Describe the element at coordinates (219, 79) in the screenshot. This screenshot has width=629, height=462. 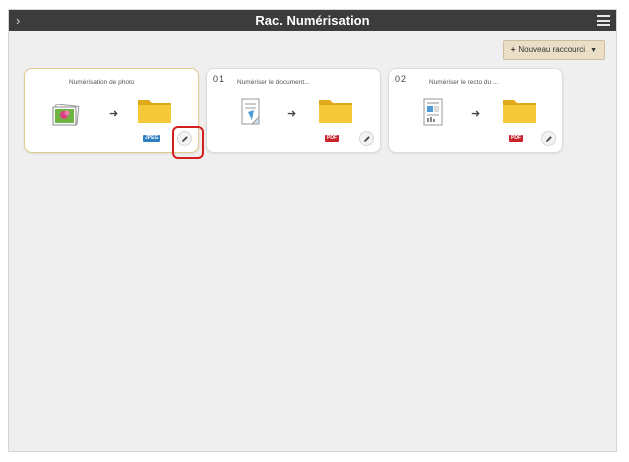
I see `card-number: 01` at that location.